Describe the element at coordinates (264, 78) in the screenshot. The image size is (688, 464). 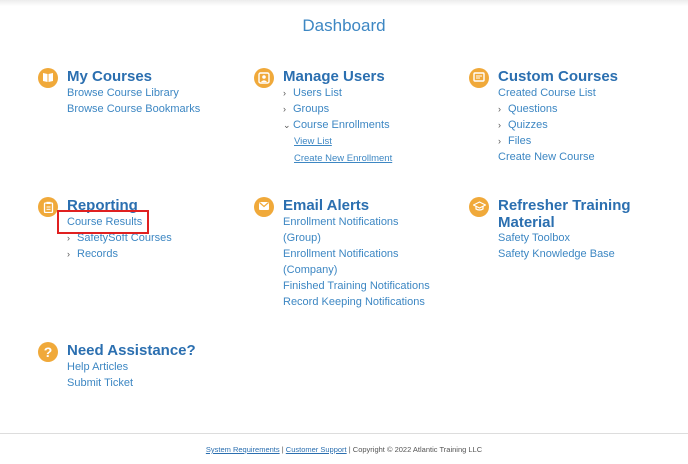
I see `user-icon` at that location.